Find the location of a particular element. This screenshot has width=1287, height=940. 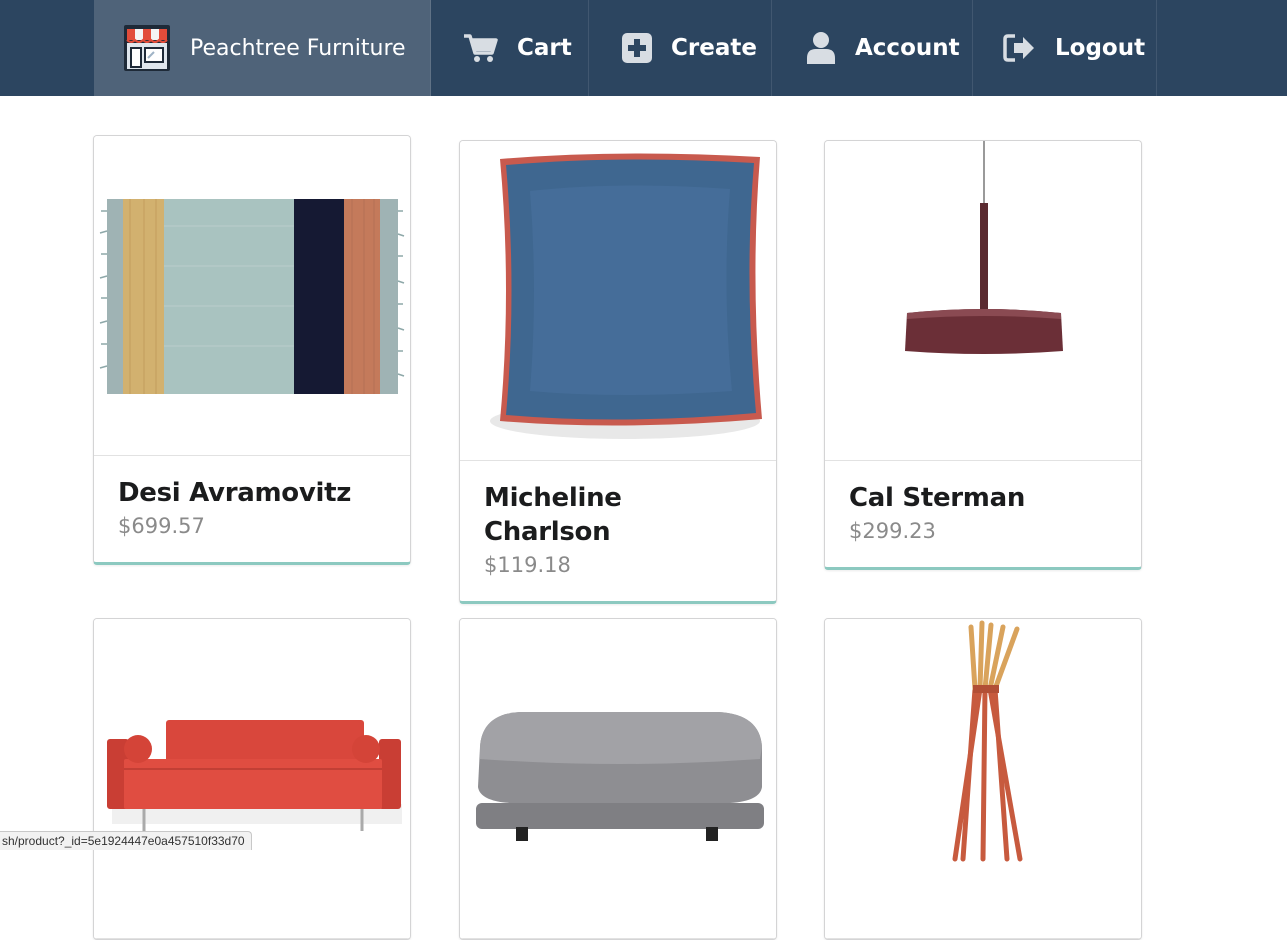

sign-out-icon is located at coordinates (1020, 48).